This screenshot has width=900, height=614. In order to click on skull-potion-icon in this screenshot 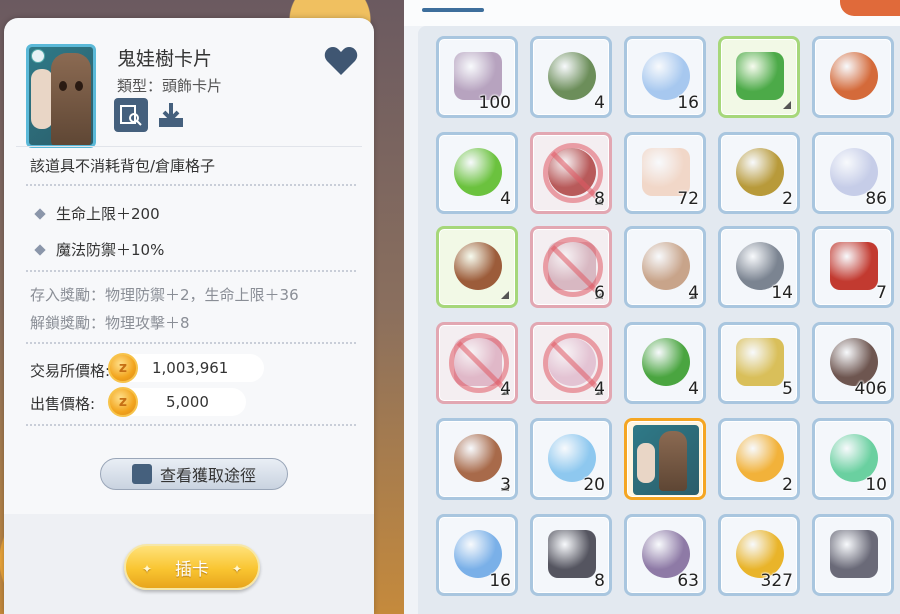, I will do `click(854, 266)`.